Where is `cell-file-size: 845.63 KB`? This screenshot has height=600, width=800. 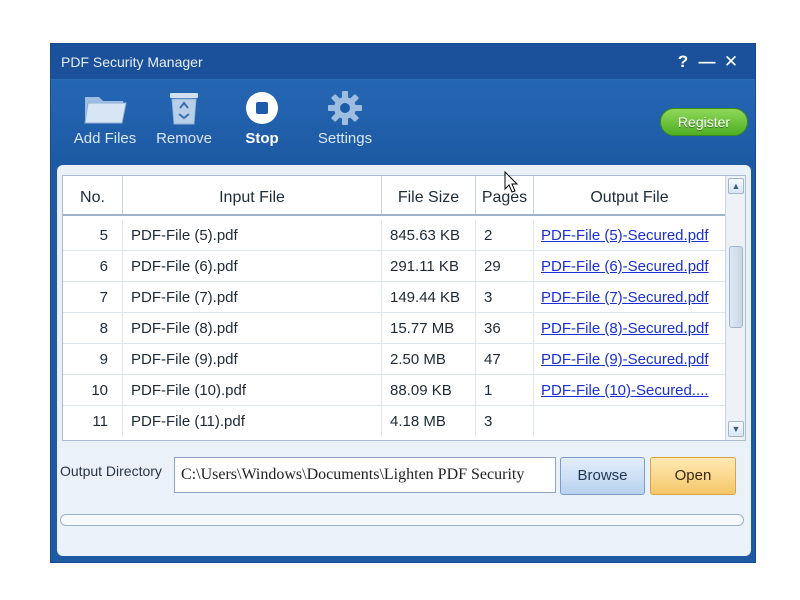 cell-file-size: 845.63 KB is located at coordinates (429, 235).